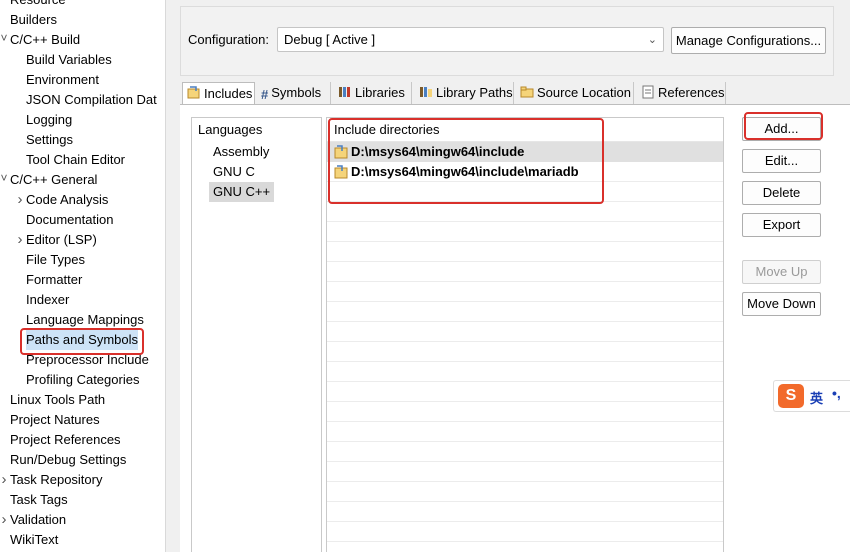 Image resolution: width=850 pixels, height=552 pixels. Describe the element at coordinates (256, 334) in the screenshot. I see `languages-list: Languages Assembly GNU C GNU C++` at that location.